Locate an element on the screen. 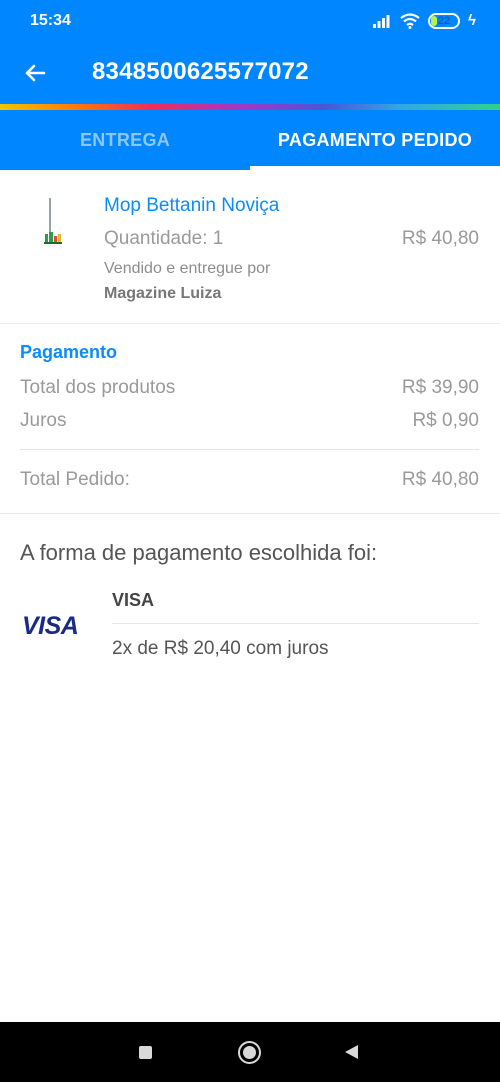 Image resolution: width=500 pixels, height=1082 pixels. tab-pagamento-pedido: PAGAMENTO PEDIDO is located at coordinates (375, 140).